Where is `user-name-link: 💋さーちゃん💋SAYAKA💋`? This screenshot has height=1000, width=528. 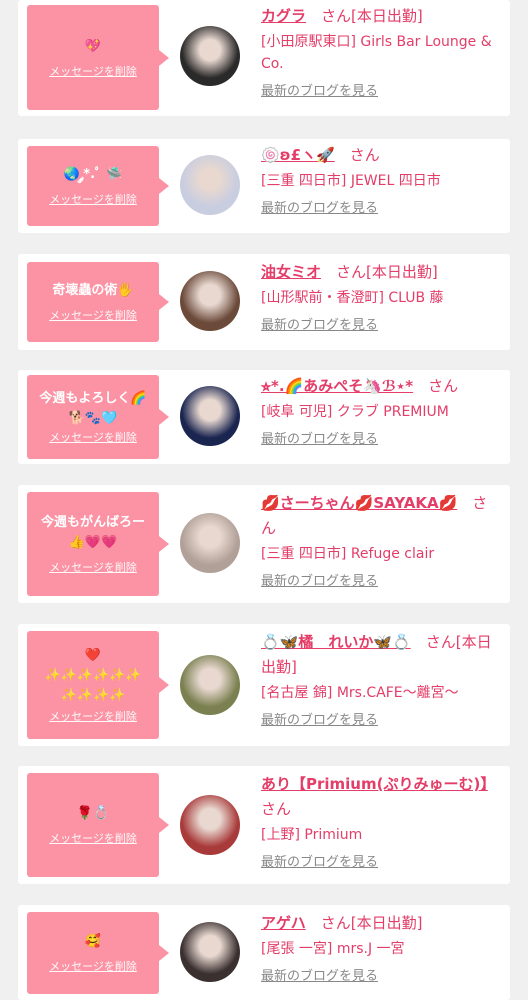 user-name-link: 💋さーちゃん💋SAYAKA💋 is located at coordinates (359, 503).